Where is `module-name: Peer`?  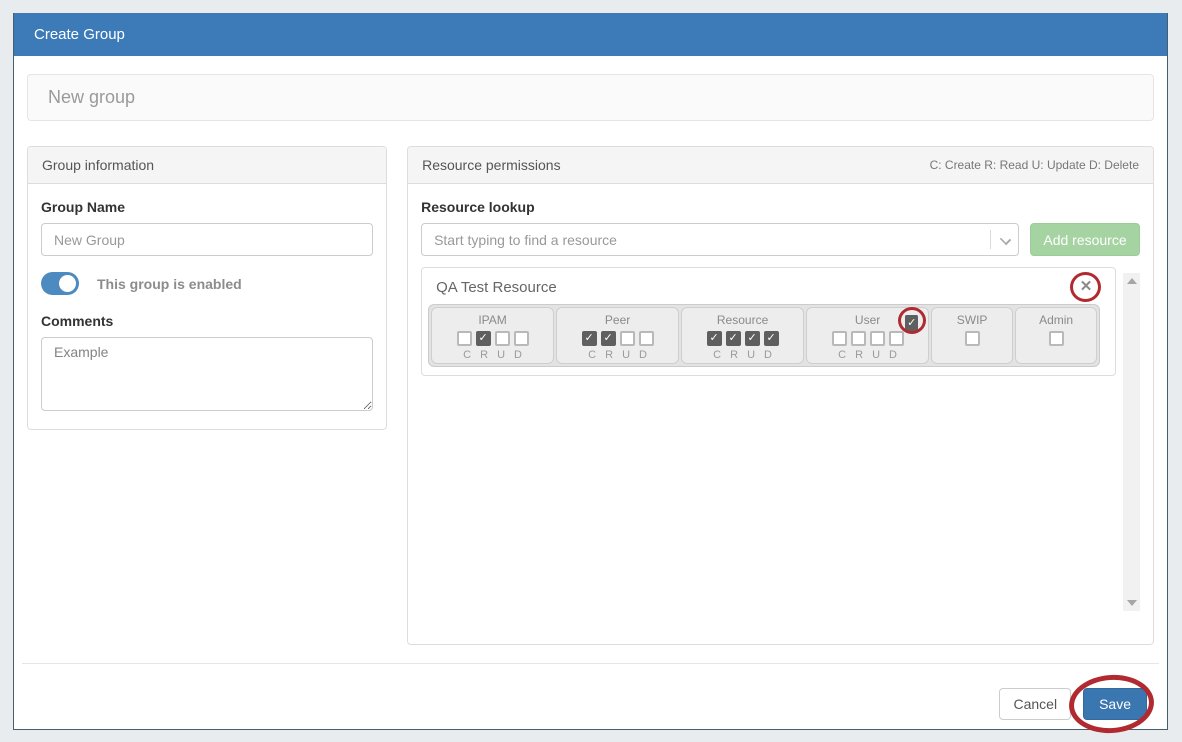
module-name: Peer is located at coordinates (617, 320).